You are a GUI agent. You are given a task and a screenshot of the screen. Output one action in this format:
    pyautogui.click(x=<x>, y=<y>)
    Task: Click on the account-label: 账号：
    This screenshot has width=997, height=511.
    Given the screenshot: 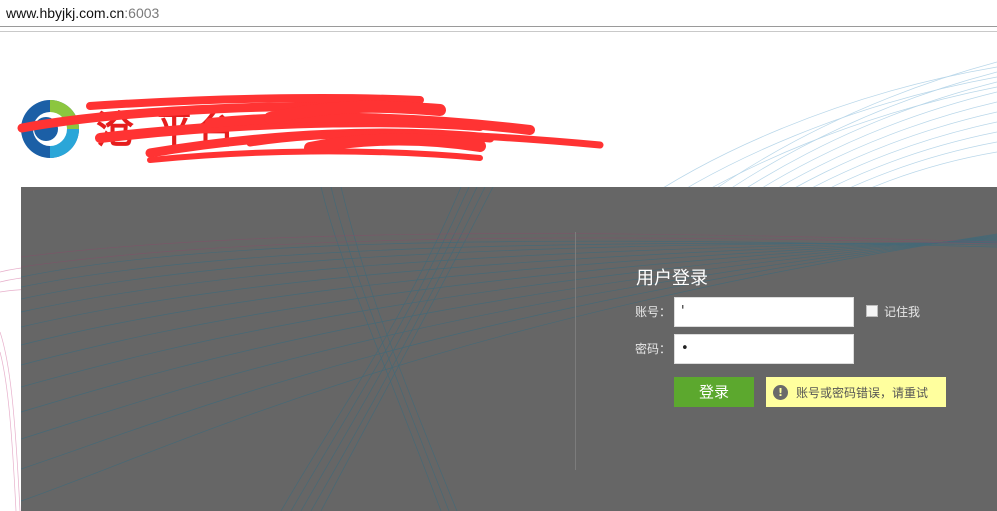 What is the action you would take?
    pyautogui.click(x=653, y=312)
    